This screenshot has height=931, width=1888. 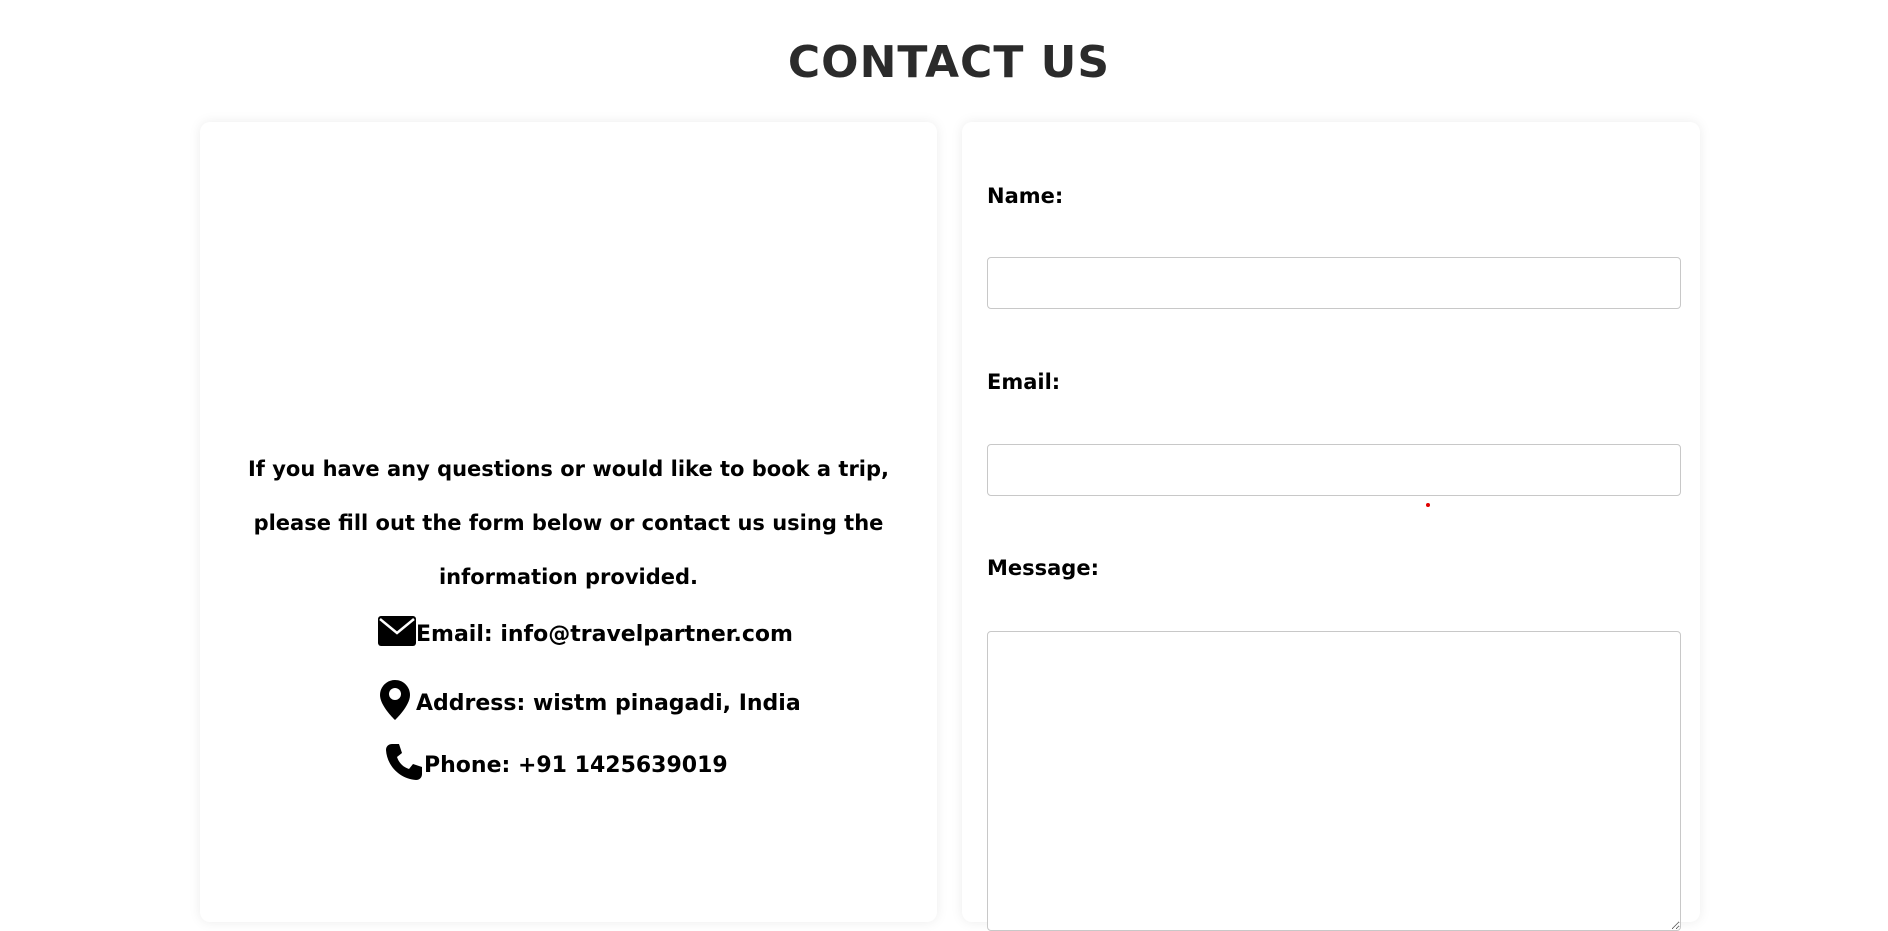 What do you see at coordinates (1334, 781) in the screenshot?
I see `message-textarea` at bounding box center [1334, 781].